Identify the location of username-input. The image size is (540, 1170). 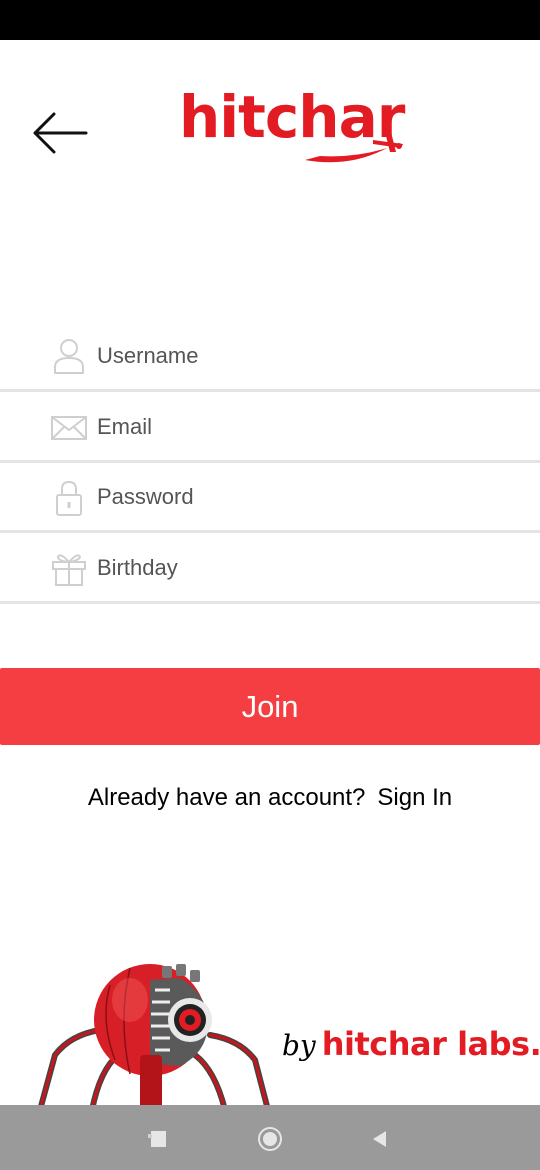
(307, 356).